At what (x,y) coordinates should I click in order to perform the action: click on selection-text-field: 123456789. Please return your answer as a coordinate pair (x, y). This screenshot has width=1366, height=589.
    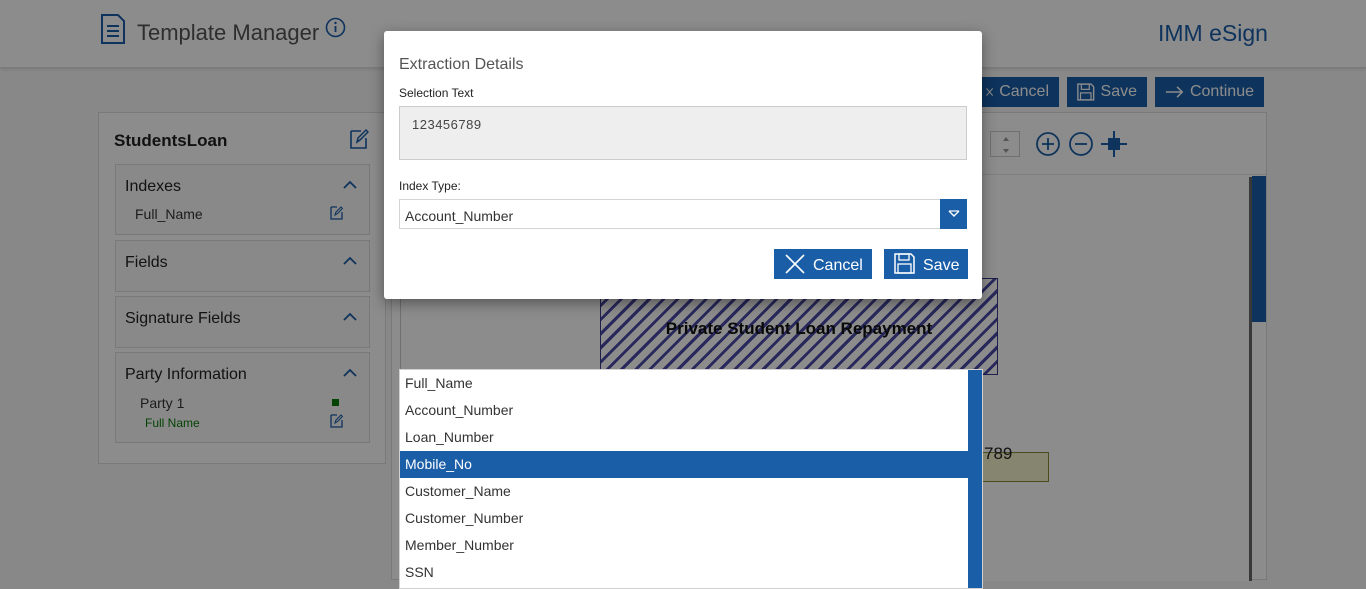
    Looking at the image, I should click on (683, 133).